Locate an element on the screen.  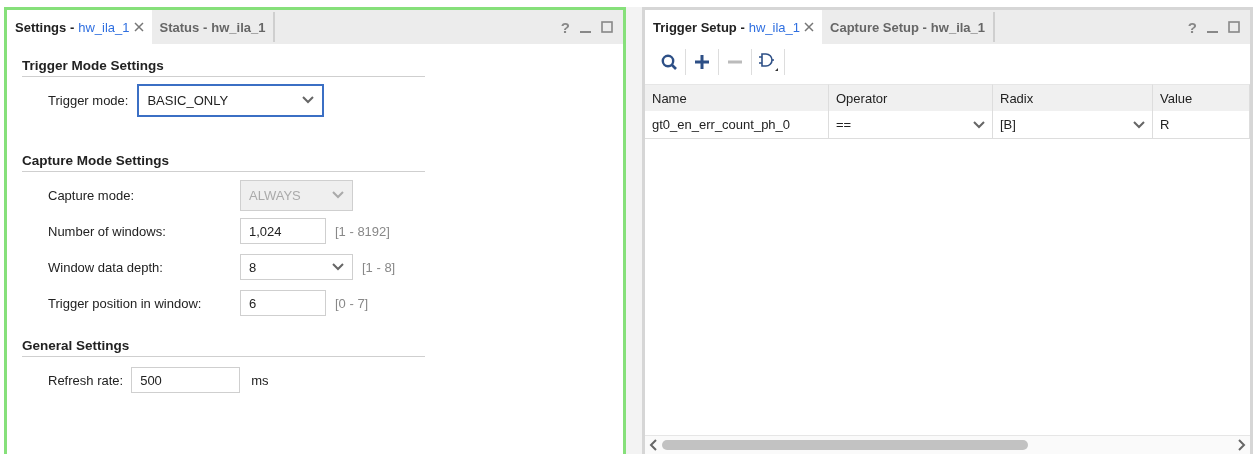
field-label: Number of windows: is located at coordinates (107, 231).